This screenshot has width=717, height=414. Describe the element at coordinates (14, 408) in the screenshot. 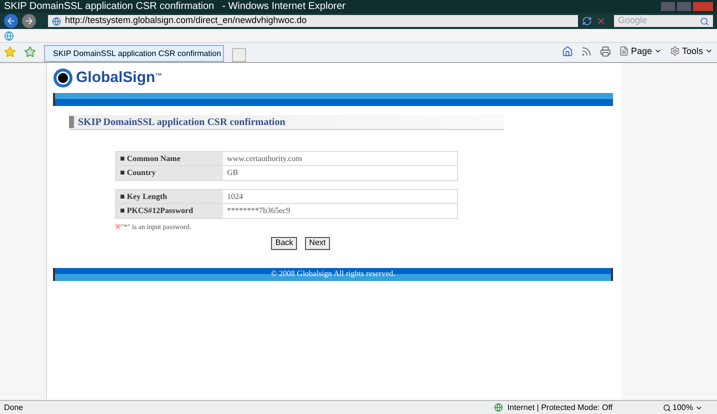

I see `status-text: Done` at that location.